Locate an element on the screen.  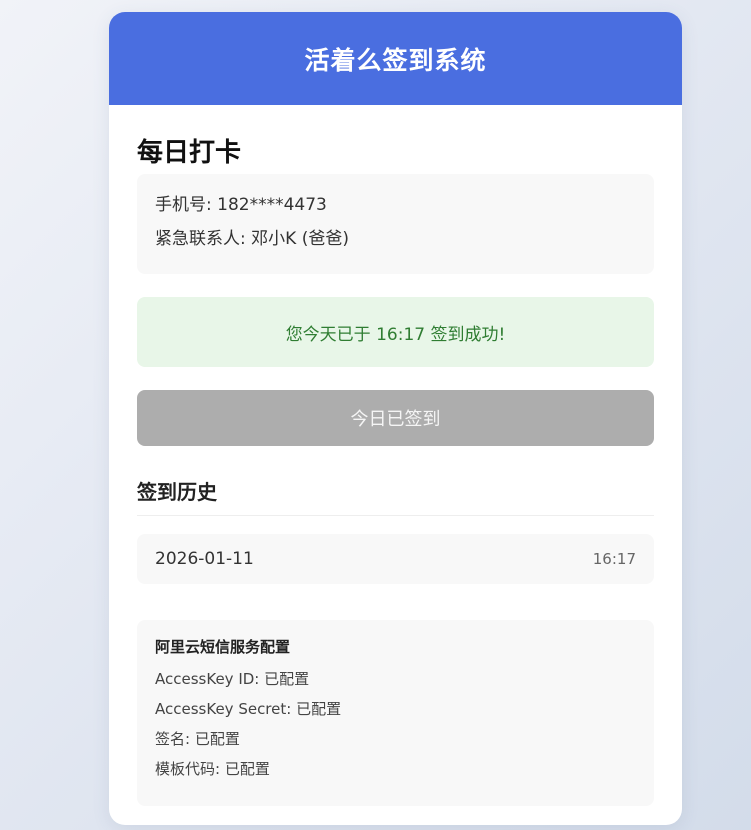
config-accesskey-id: AccessKey ID: 已配置 is located at coordinates (395, 679).